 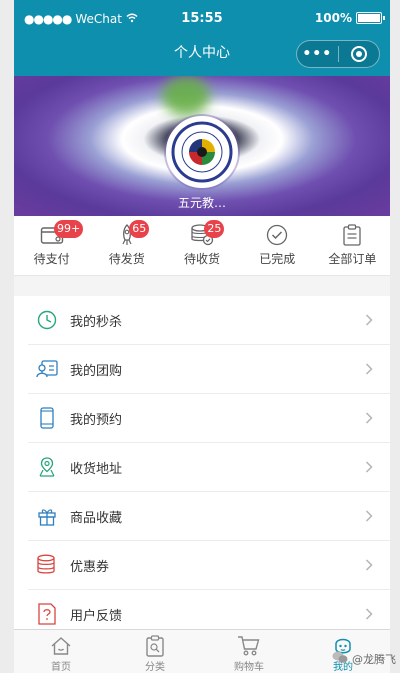 I want to click on watermark-text: @龙腾飞, so click(x=374, y=659).